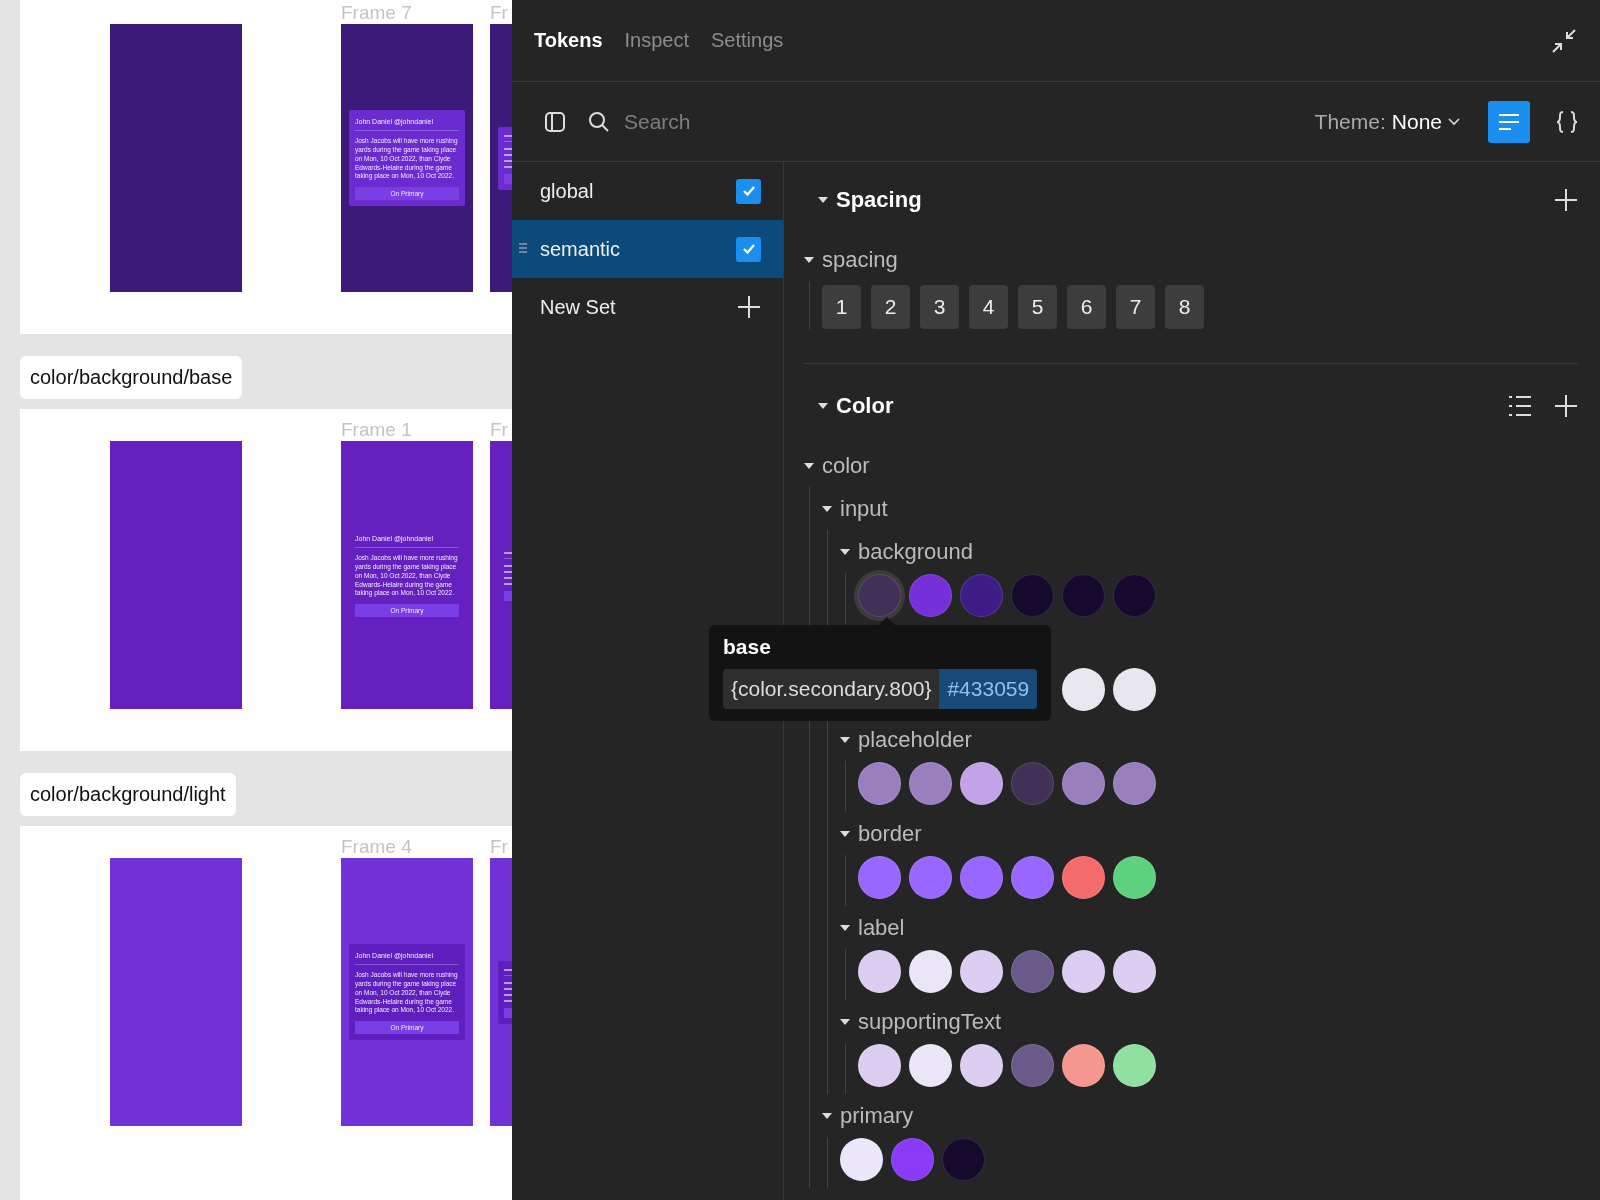 The image size is (1600, 1200). Describe the element at coordinates (747, 647) in the screenshot. I see `tooltip-title: base` at that location.